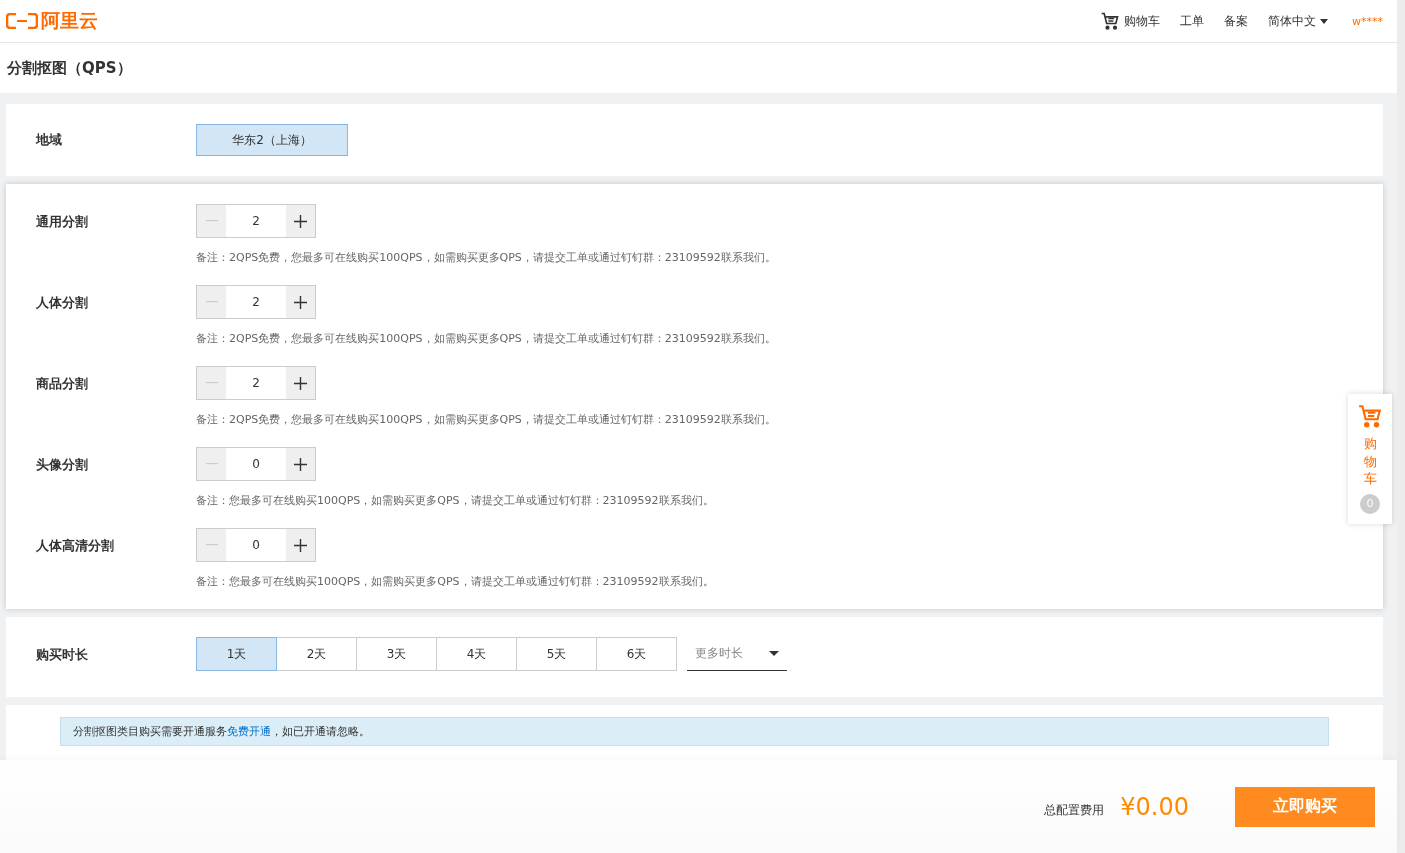 The width and height of the screenshot is (1405, 853). Describe the element at coordinates (476, 654) in the screenshot. I see `duration-option: 4天` at that location.